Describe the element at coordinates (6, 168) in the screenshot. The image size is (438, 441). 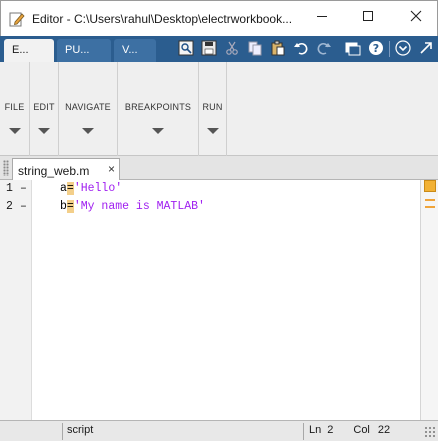
I see `grip-handle-icon` at that location.